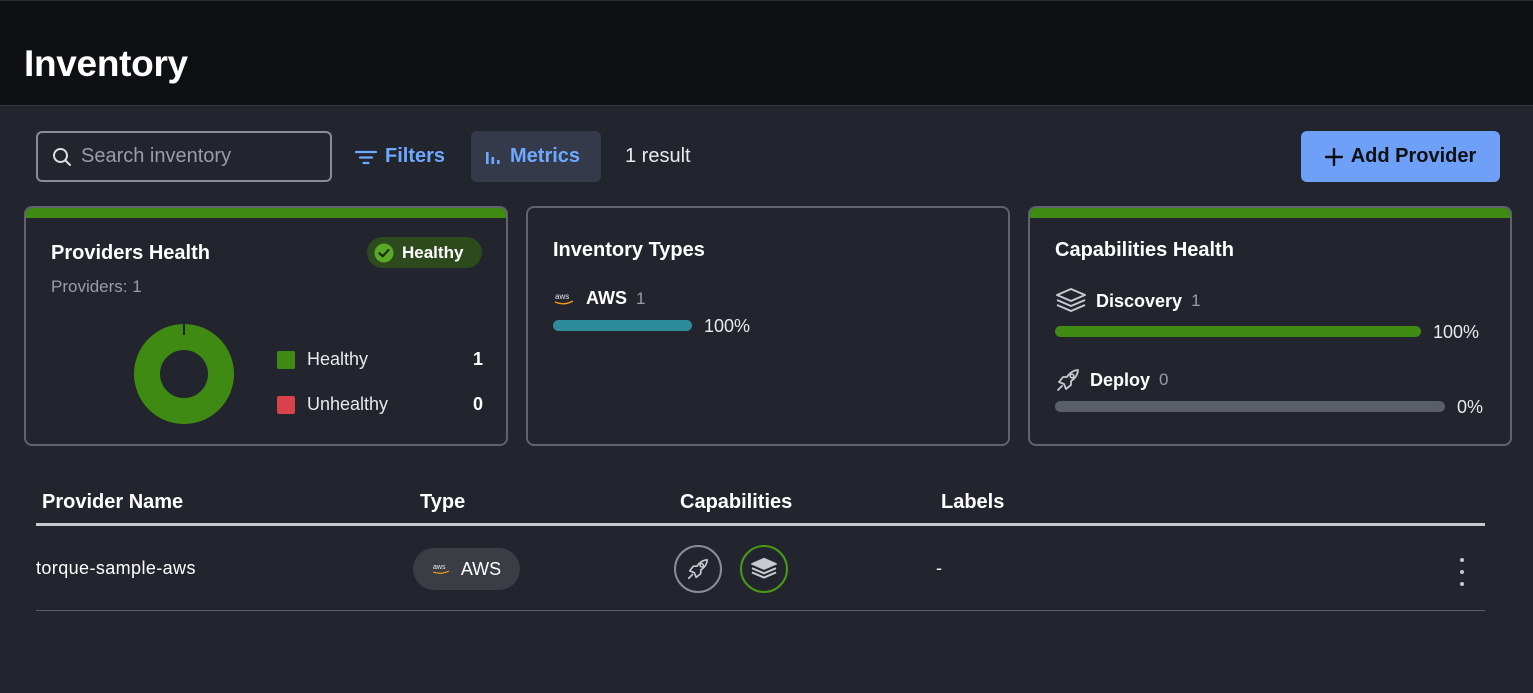  What do you see at coordinates (130, 253) in the screenshot?
I see `card-title: Providers Health` at bounding box center [130, 253].